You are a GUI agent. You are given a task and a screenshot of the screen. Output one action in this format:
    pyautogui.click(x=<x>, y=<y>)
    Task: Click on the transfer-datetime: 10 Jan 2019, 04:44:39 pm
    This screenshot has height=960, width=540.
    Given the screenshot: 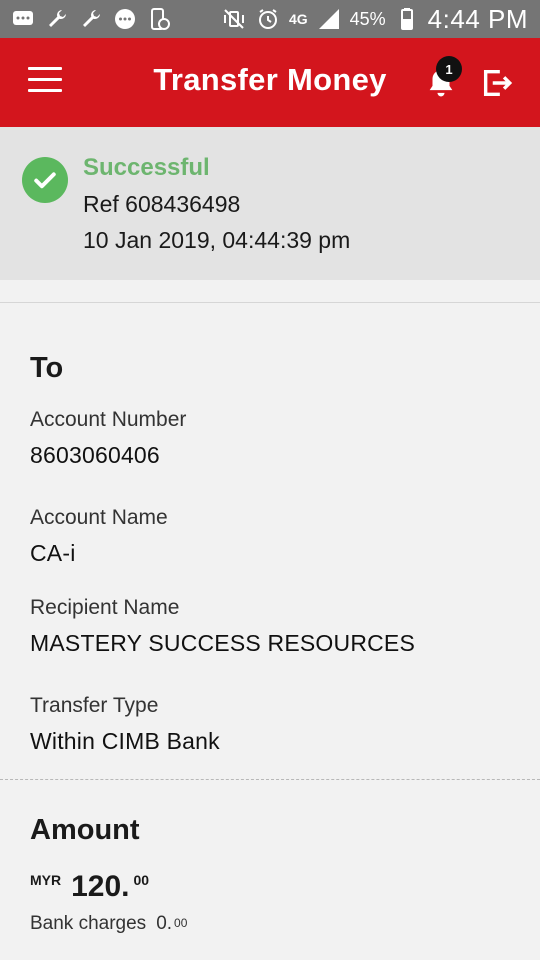 What is the action you would take?
    pyautogui.click(x=217, y=240)
    